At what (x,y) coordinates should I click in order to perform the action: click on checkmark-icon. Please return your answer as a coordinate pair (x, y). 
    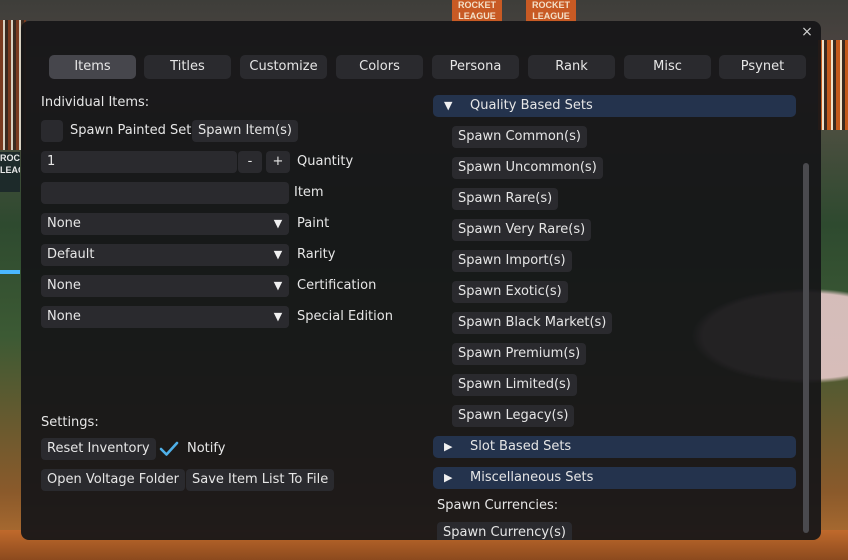
    Looking at the image, I should click on (169, 448).